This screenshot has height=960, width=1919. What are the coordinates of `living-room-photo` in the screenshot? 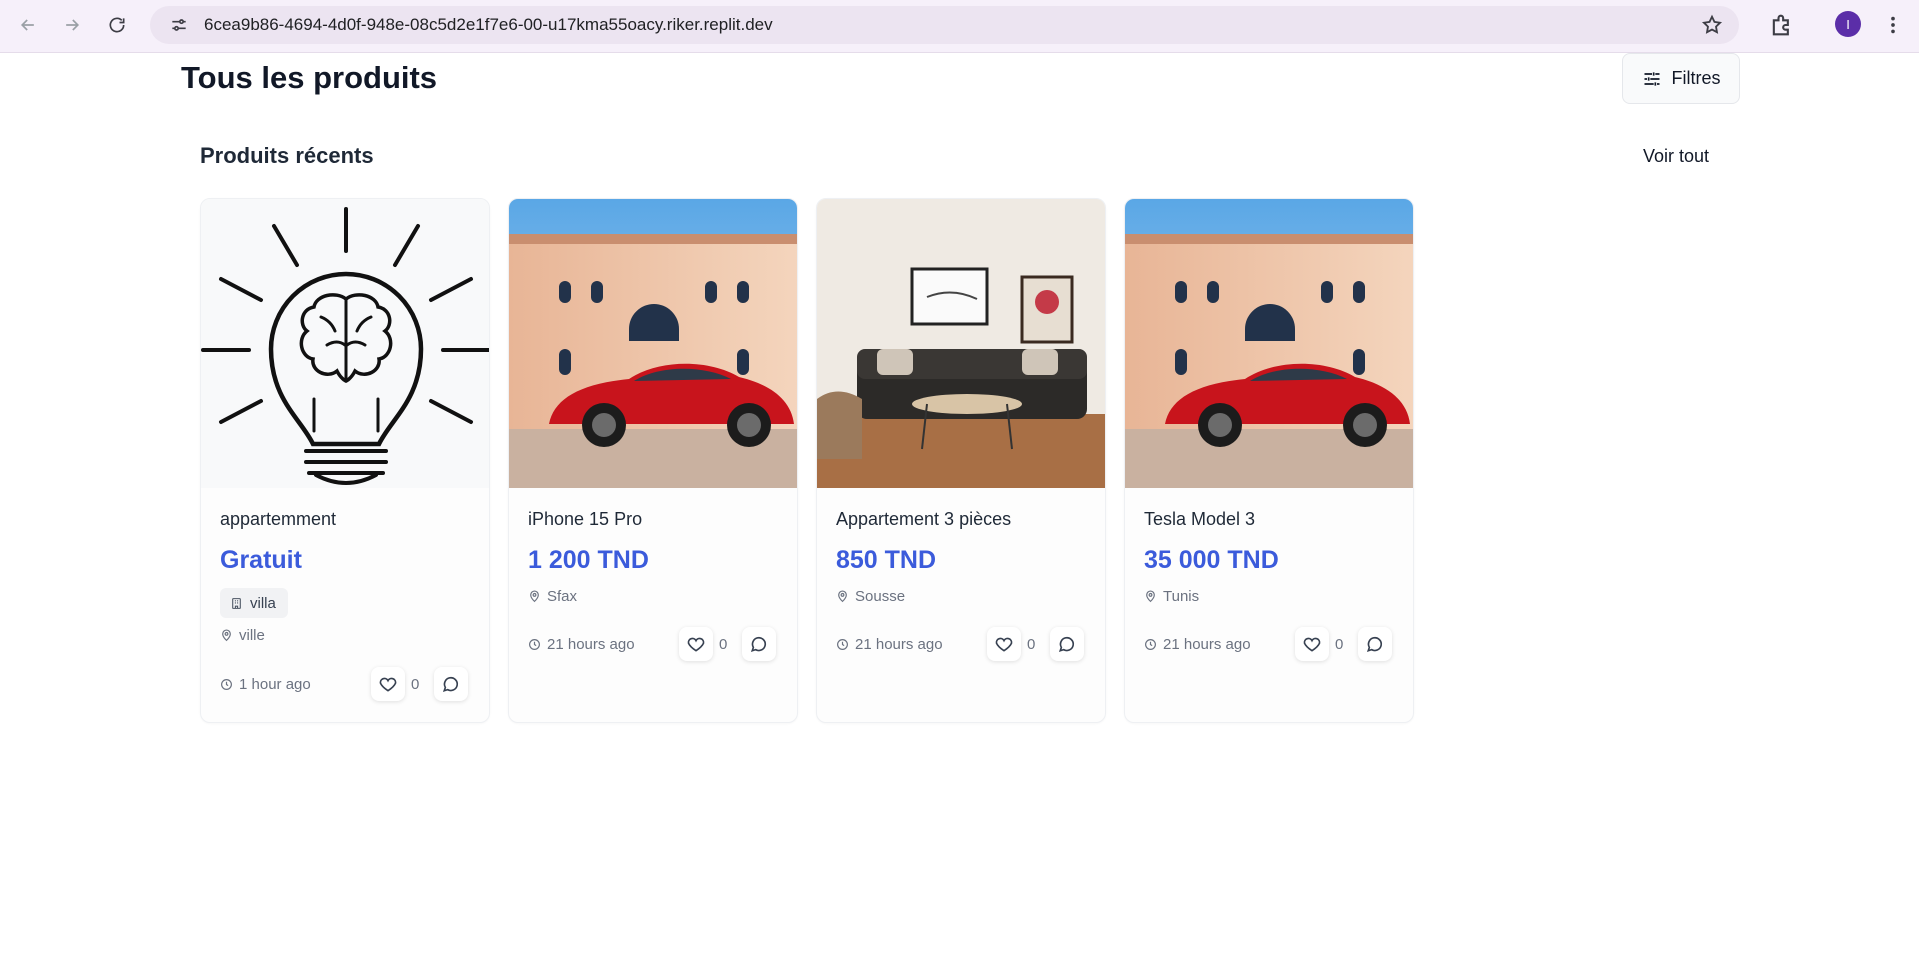 It's located at (961, 343).